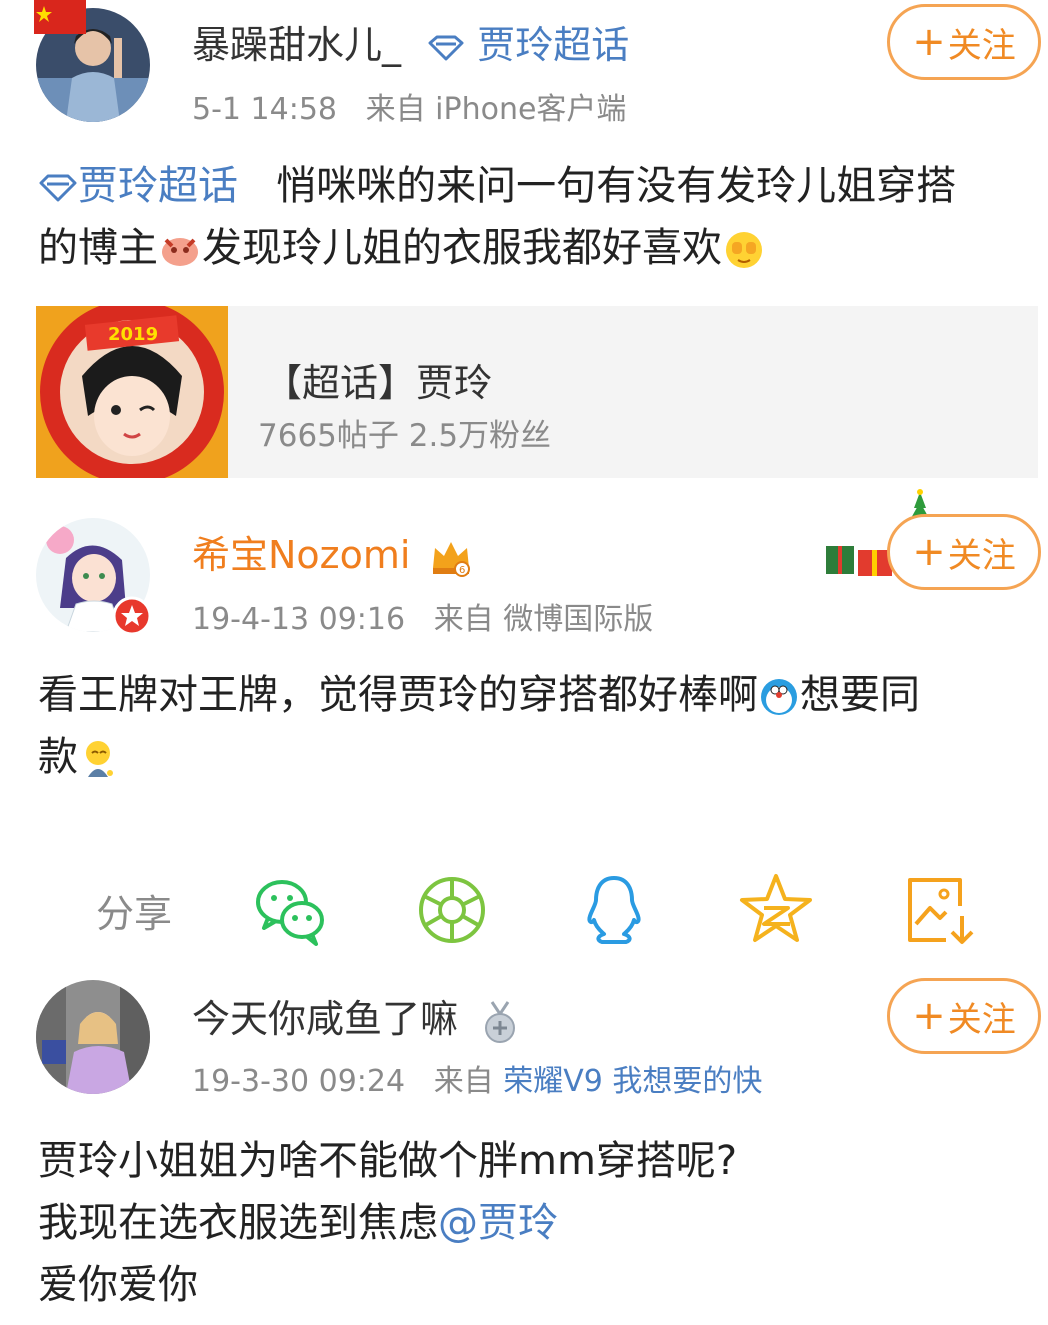  What do you see at coordinates (144, 186) in the screenshot?
I see `topic-tag-inline: 贾玲超话` at bounding box center [144, 186].